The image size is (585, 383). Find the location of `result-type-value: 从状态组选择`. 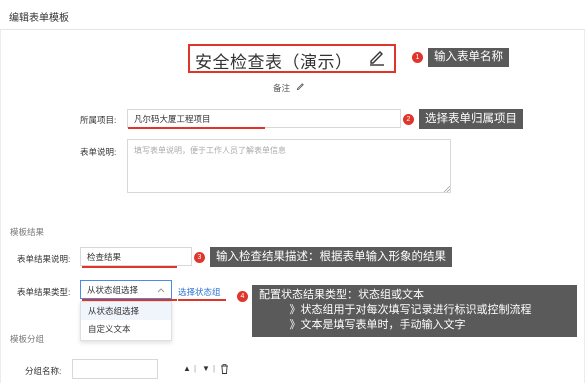

result-type-value: 从状态组选择 is located at coordinates (113, 289).